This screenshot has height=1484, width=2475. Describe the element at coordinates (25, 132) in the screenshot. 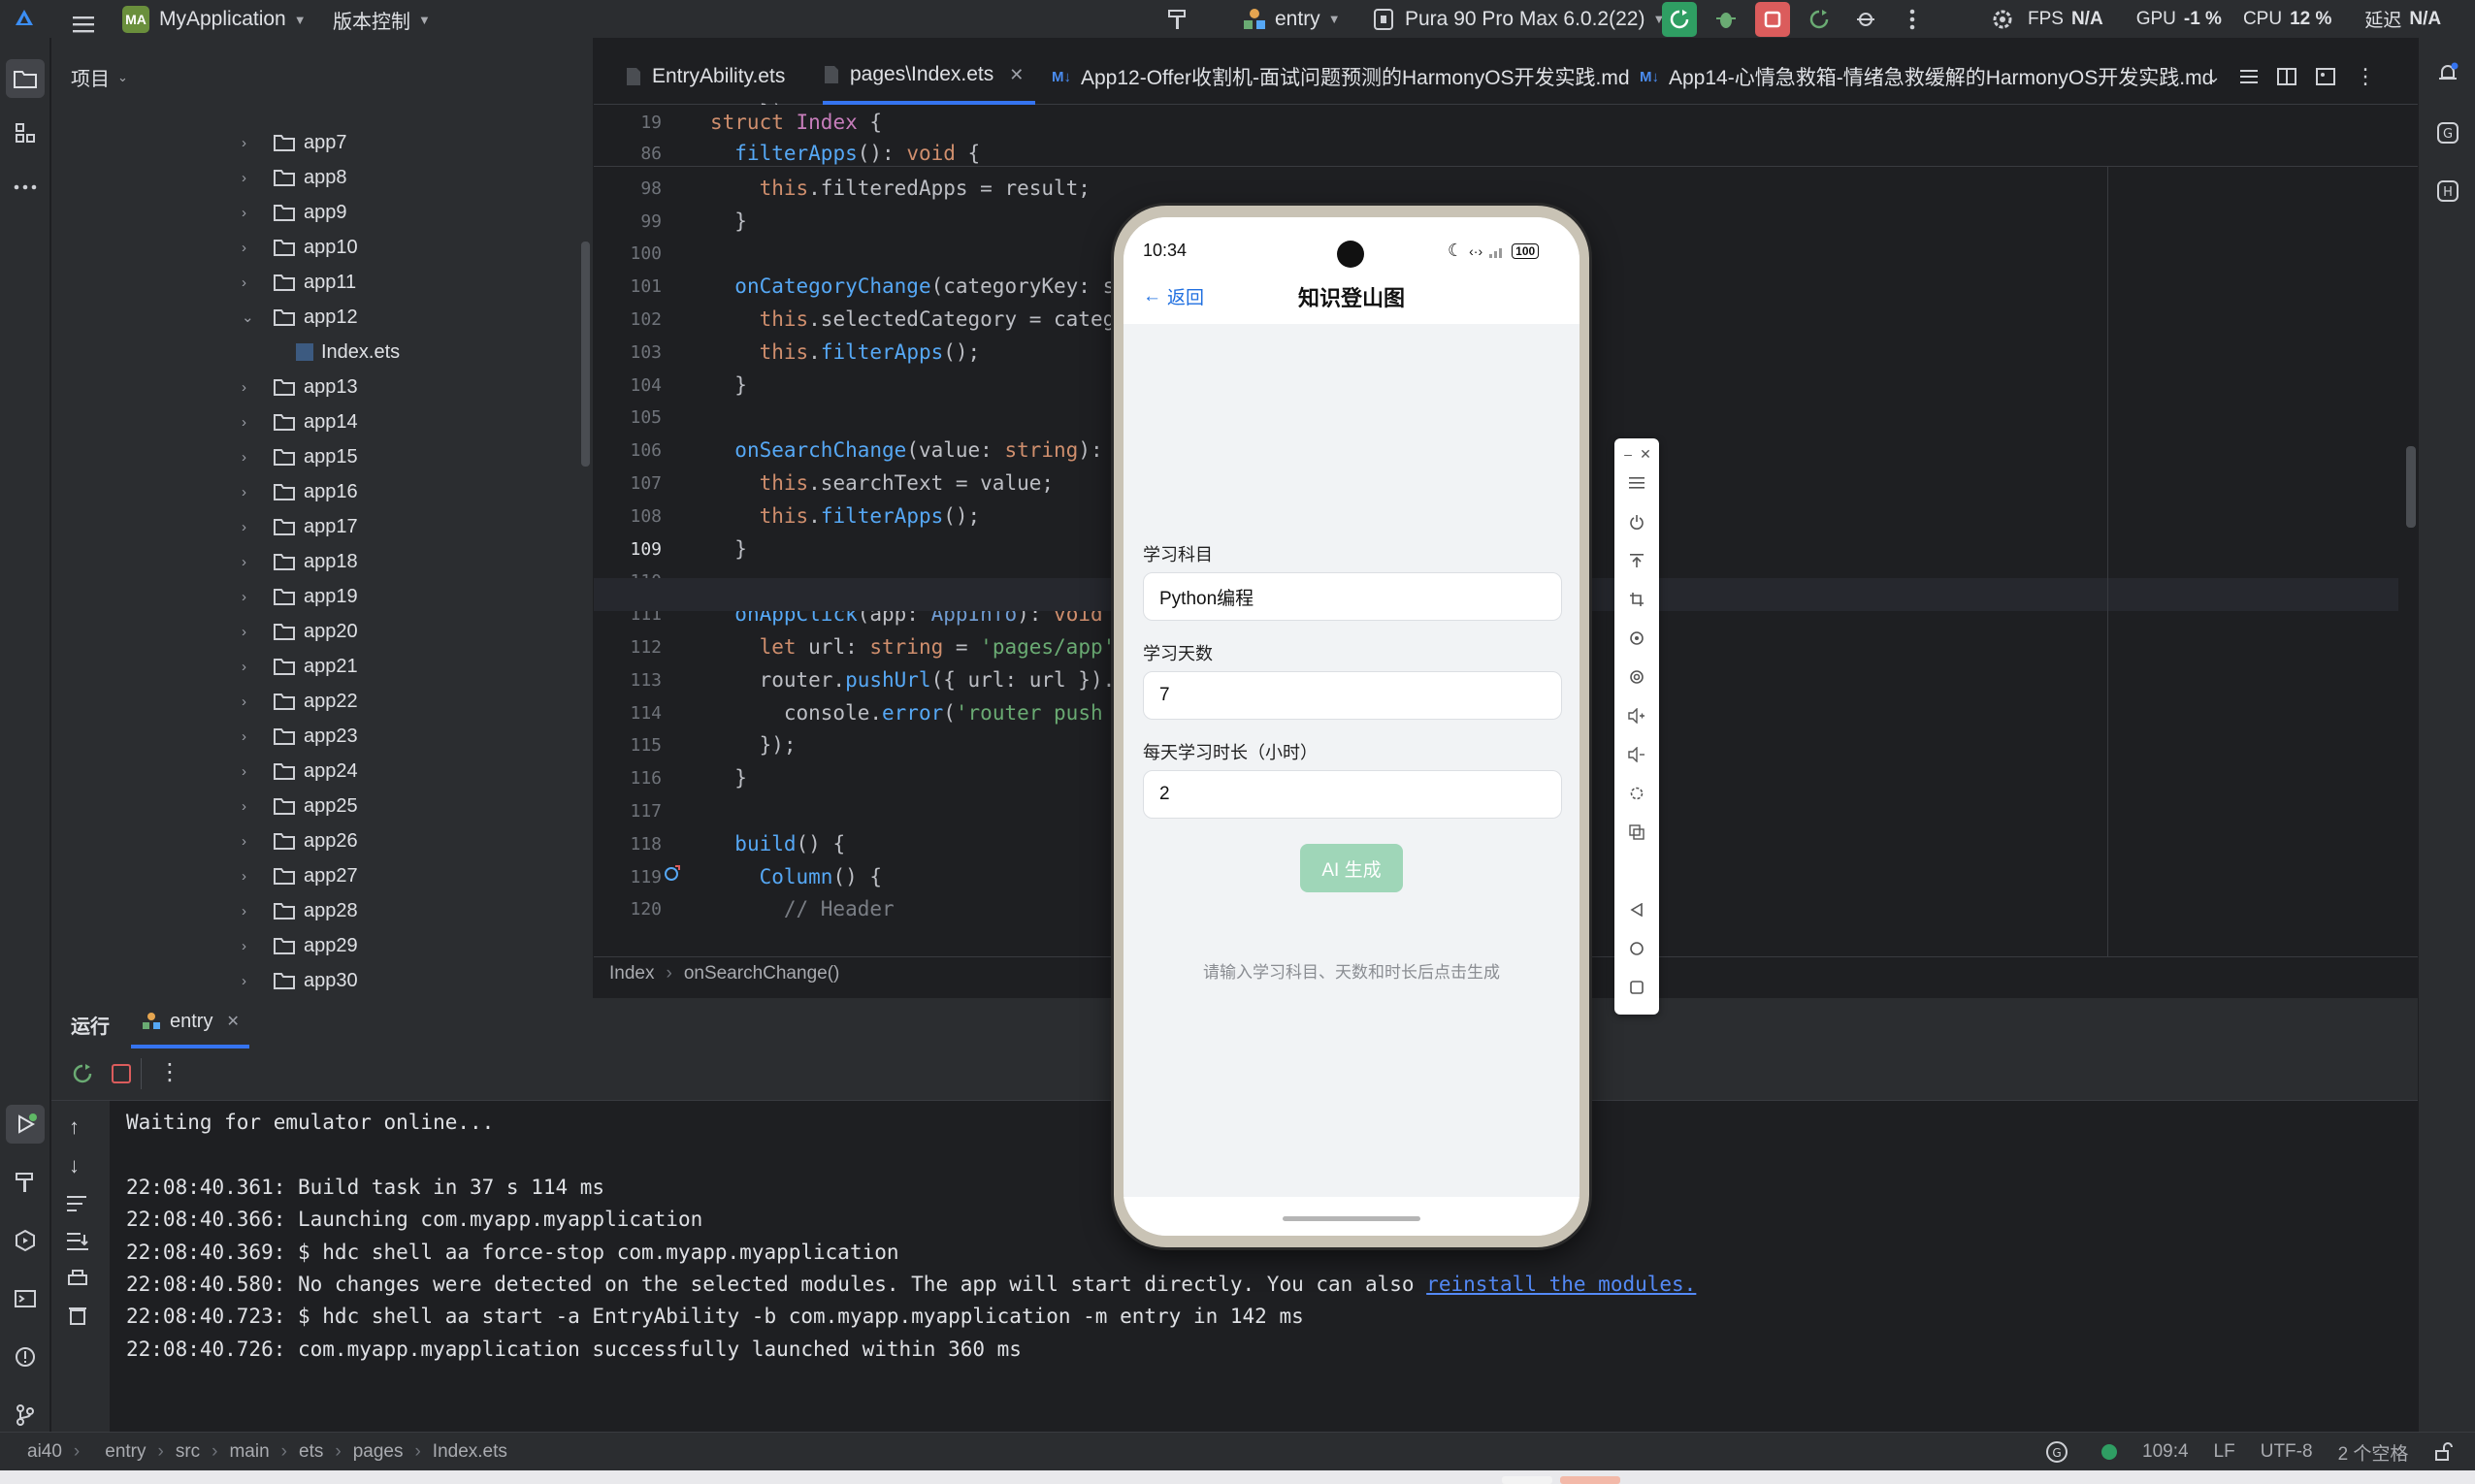

I see `structure-icon` at that location.